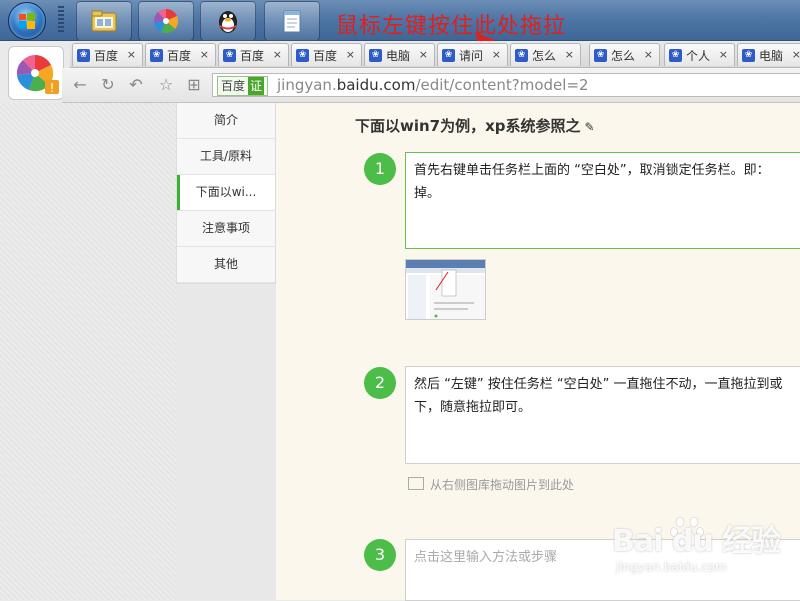 This screenshot has height=601, width=800. I want to click on watermark-site: jingyan.baidu.com, so click(671, 567).